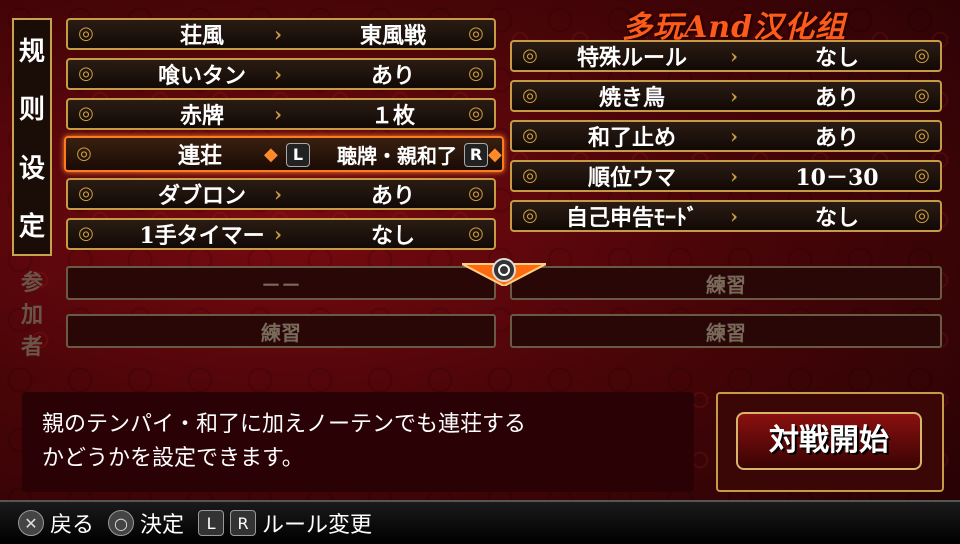 This screenshot has height=544, width=960. I want to click on rule-row-agari-yame: ◎ 和了止め › あり ◎, so click(726, 136).